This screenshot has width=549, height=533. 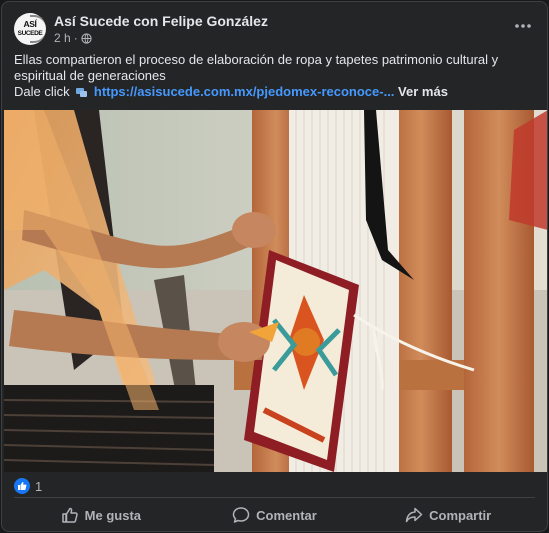 What do you see at coordinates (86, 38) in the screenshot?
I see `globe-icon` at bounding box center [86, 38].